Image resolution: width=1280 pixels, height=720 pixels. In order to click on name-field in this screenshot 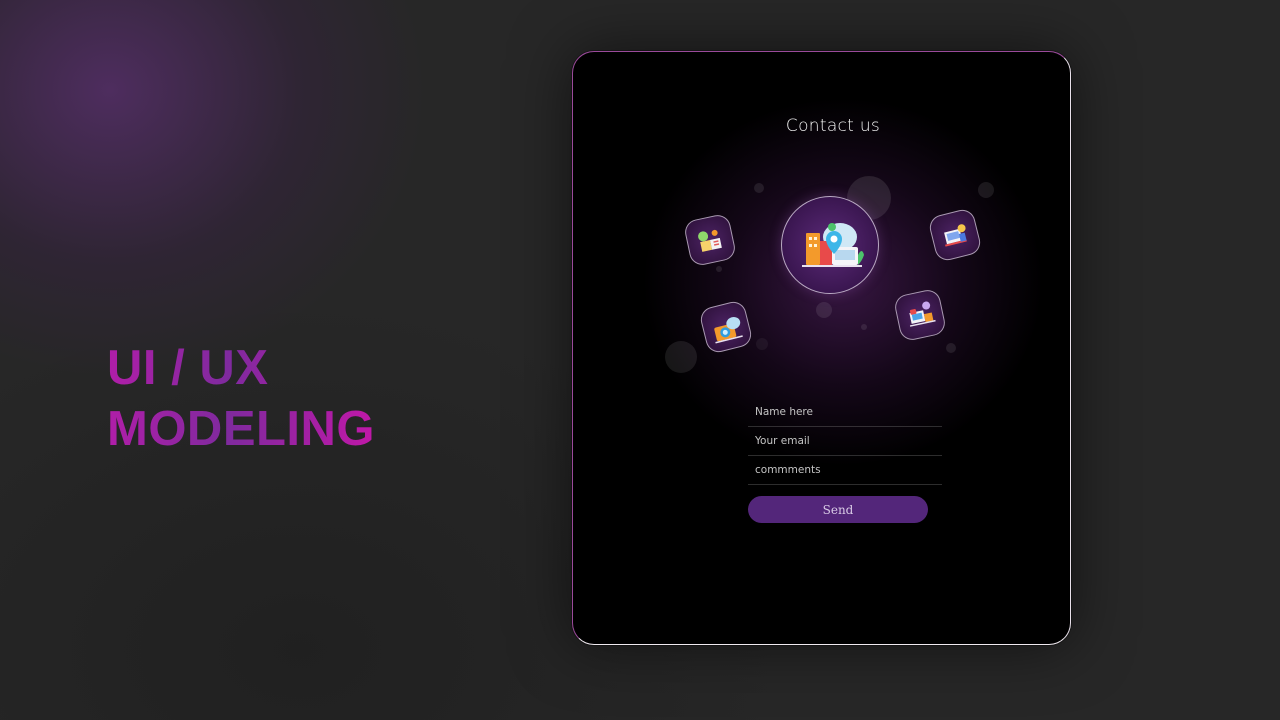, I will do `click(845, 412)`.